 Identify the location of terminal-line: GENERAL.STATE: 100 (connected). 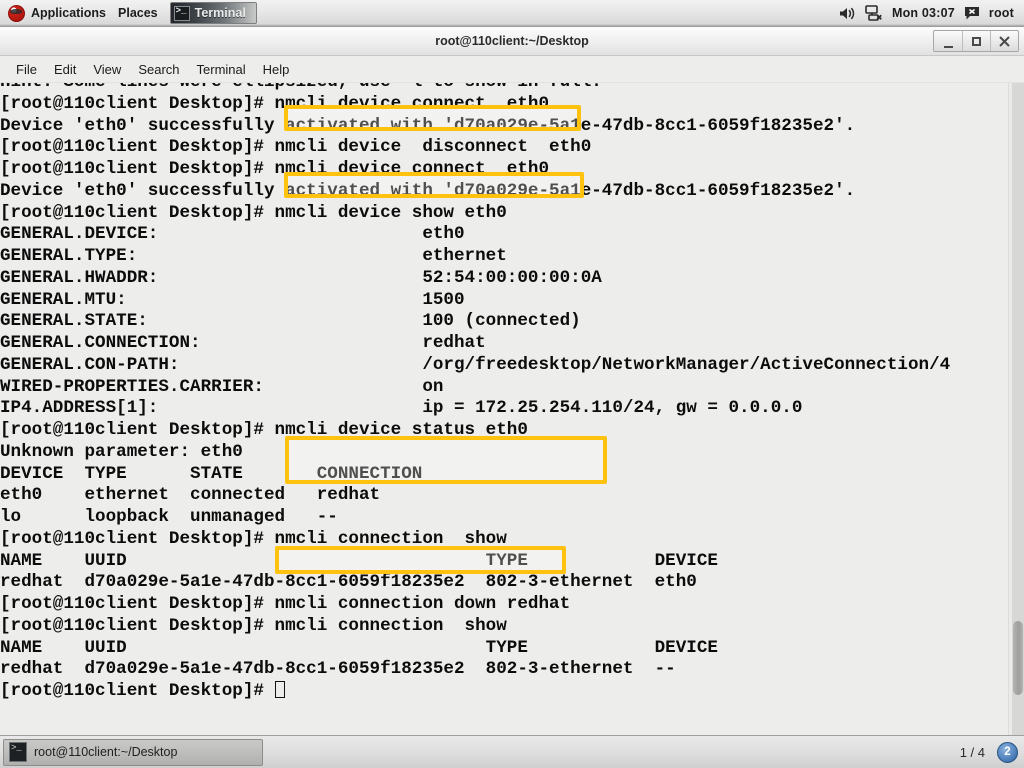
(290, 321).